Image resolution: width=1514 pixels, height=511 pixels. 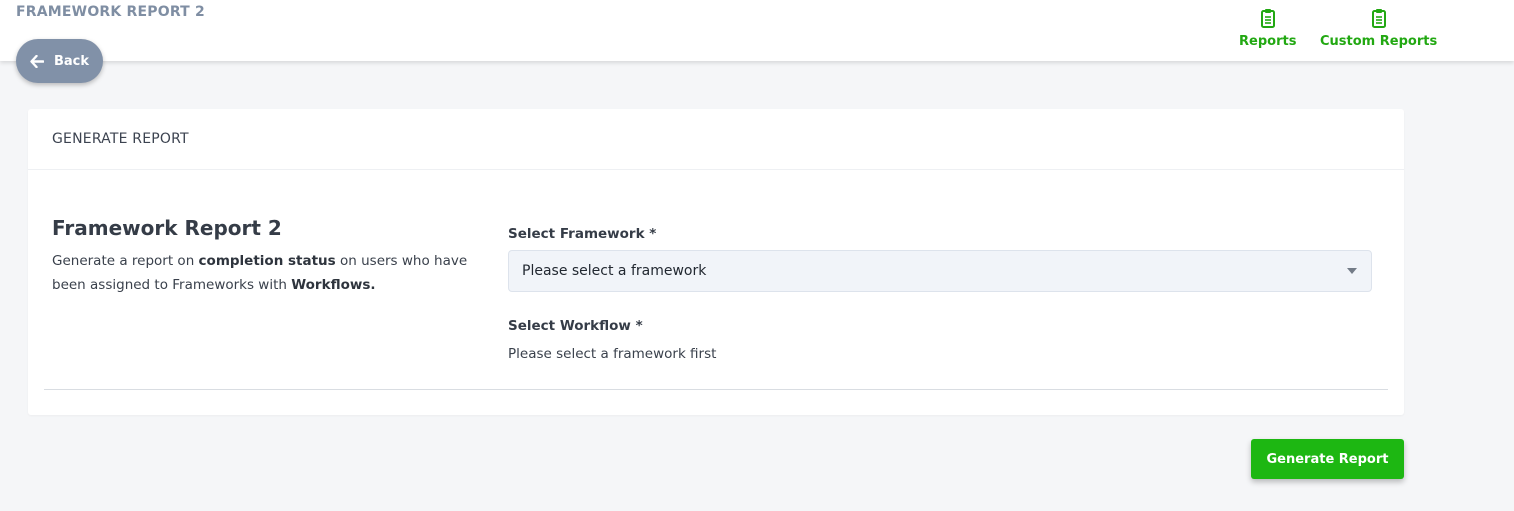 What do you see at coordinates (1352, 271) in the screenshot?
I see `caret-down-icon` at bounding box center [1352, 271].